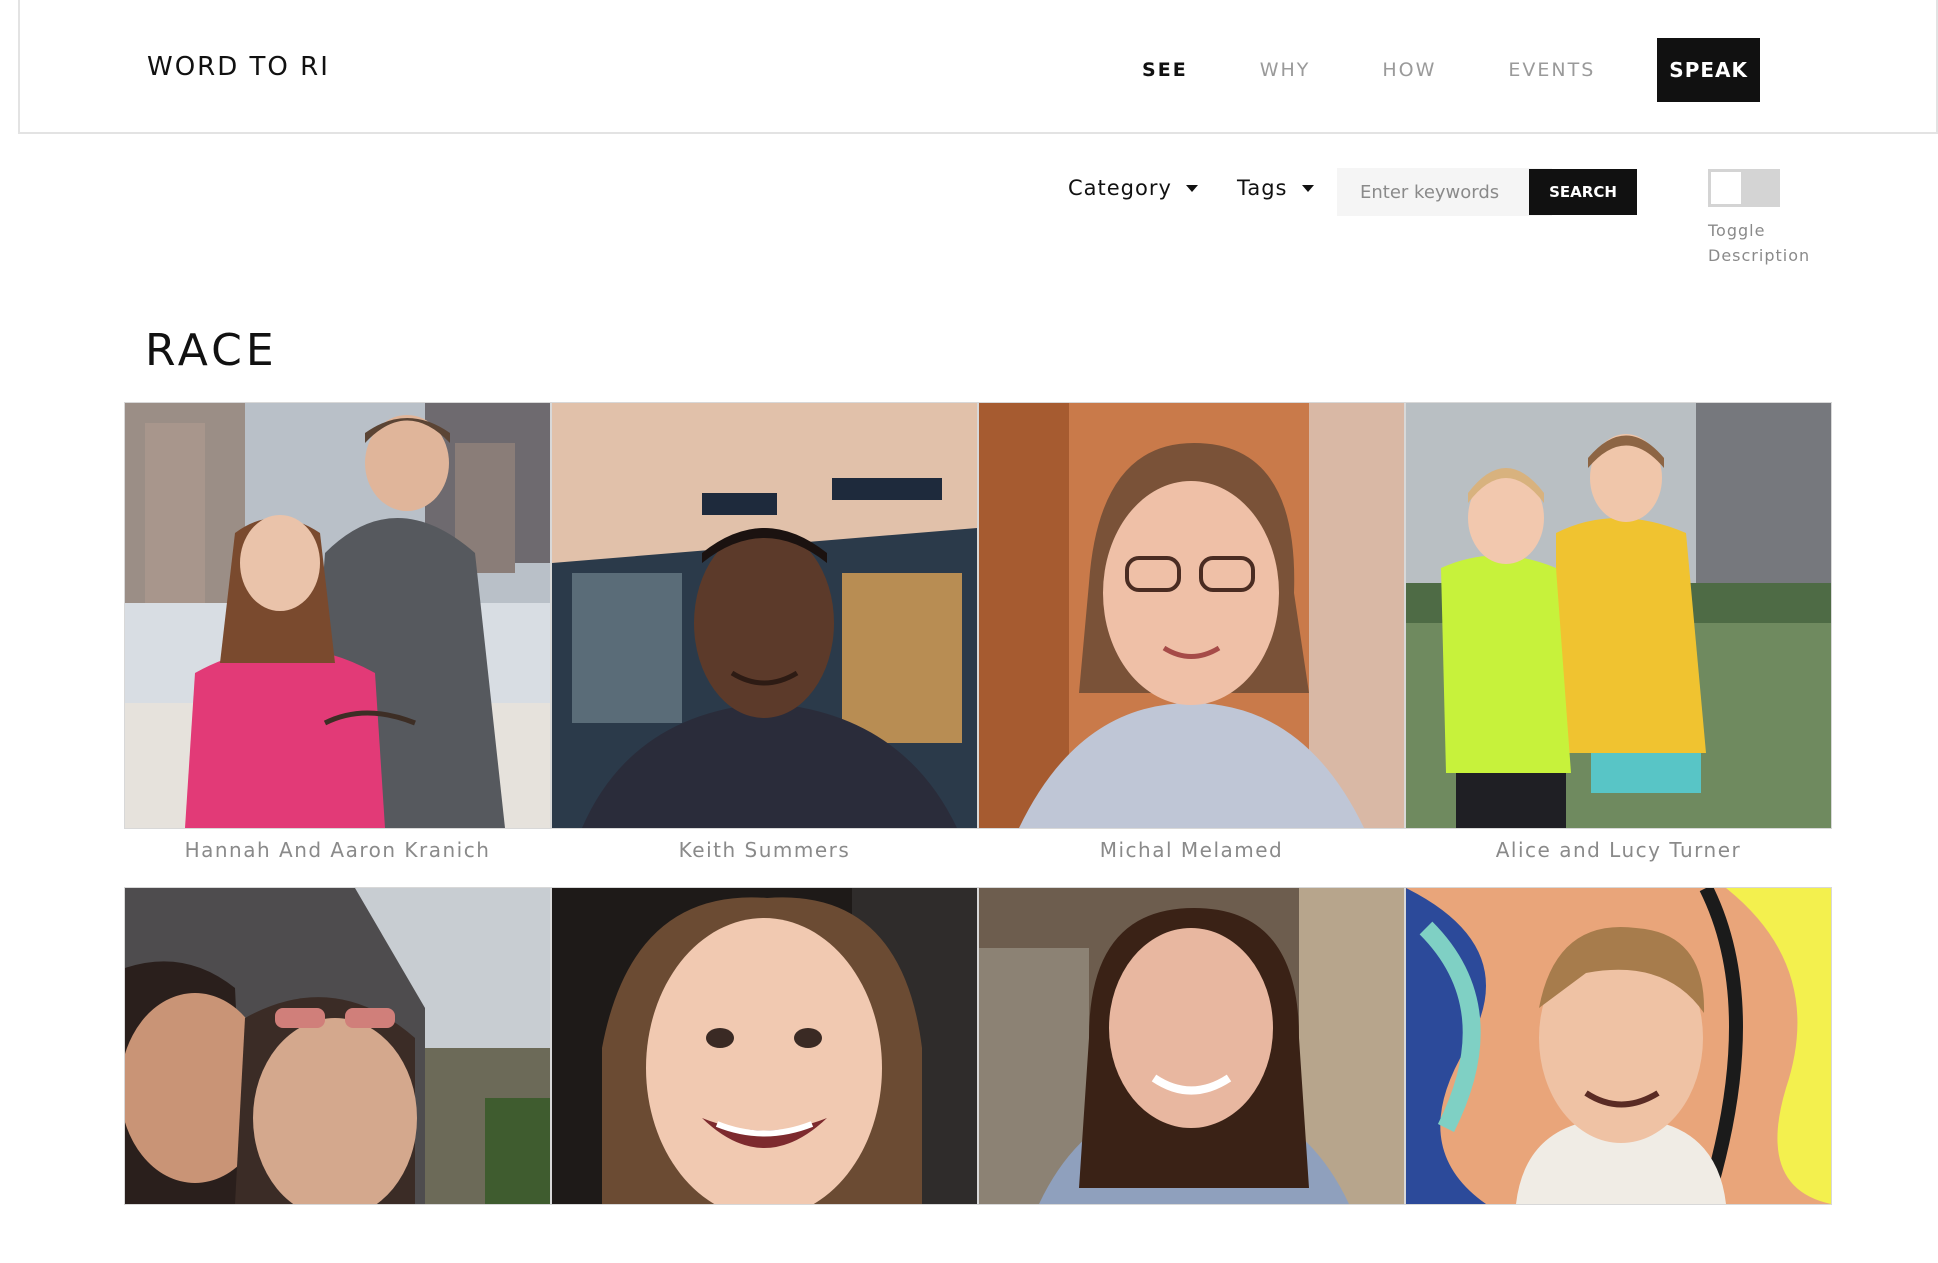  I want to click on gallery-card: Michal Melamed, so click(1191, 644).